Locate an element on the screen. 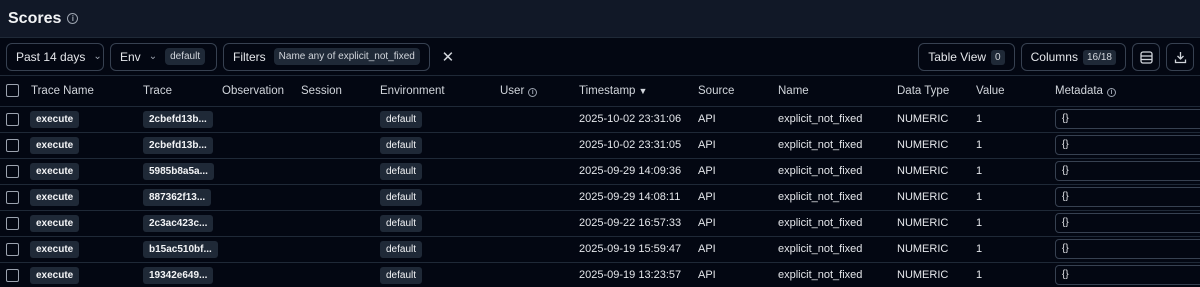 This screenshot has width=1200, height=287. page-header: Scores i is located at coordinates (600, 19).